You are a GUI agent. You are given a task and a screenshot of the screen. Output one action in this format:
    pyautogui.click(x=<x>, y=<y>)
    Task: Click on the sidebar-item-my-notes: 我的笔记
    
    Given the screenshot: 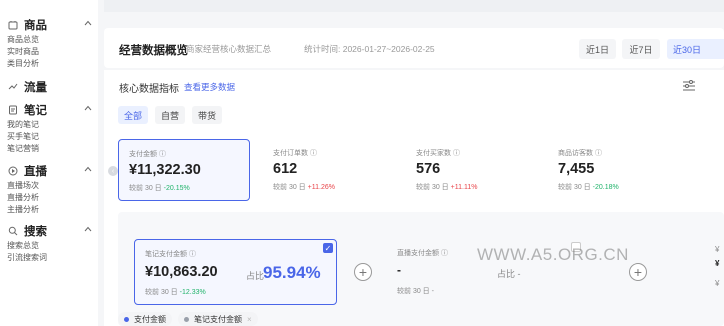 What is the action you would take?
    pyautogui.click(x=52, y=125)
    